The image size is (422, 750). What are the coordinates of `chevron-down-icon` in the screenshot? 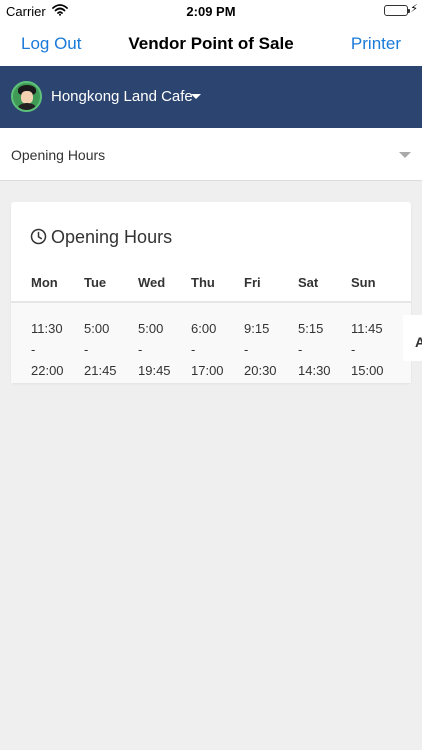 It's located at (405, 155).